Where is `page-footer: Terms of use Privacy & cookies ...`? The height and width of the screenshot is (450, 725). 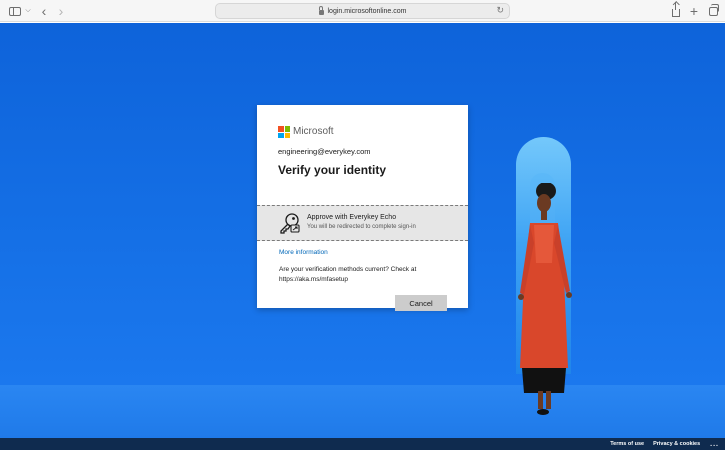 page-footer: Terms of use Privacy & cookies ... is located at coordinates (362, 444).